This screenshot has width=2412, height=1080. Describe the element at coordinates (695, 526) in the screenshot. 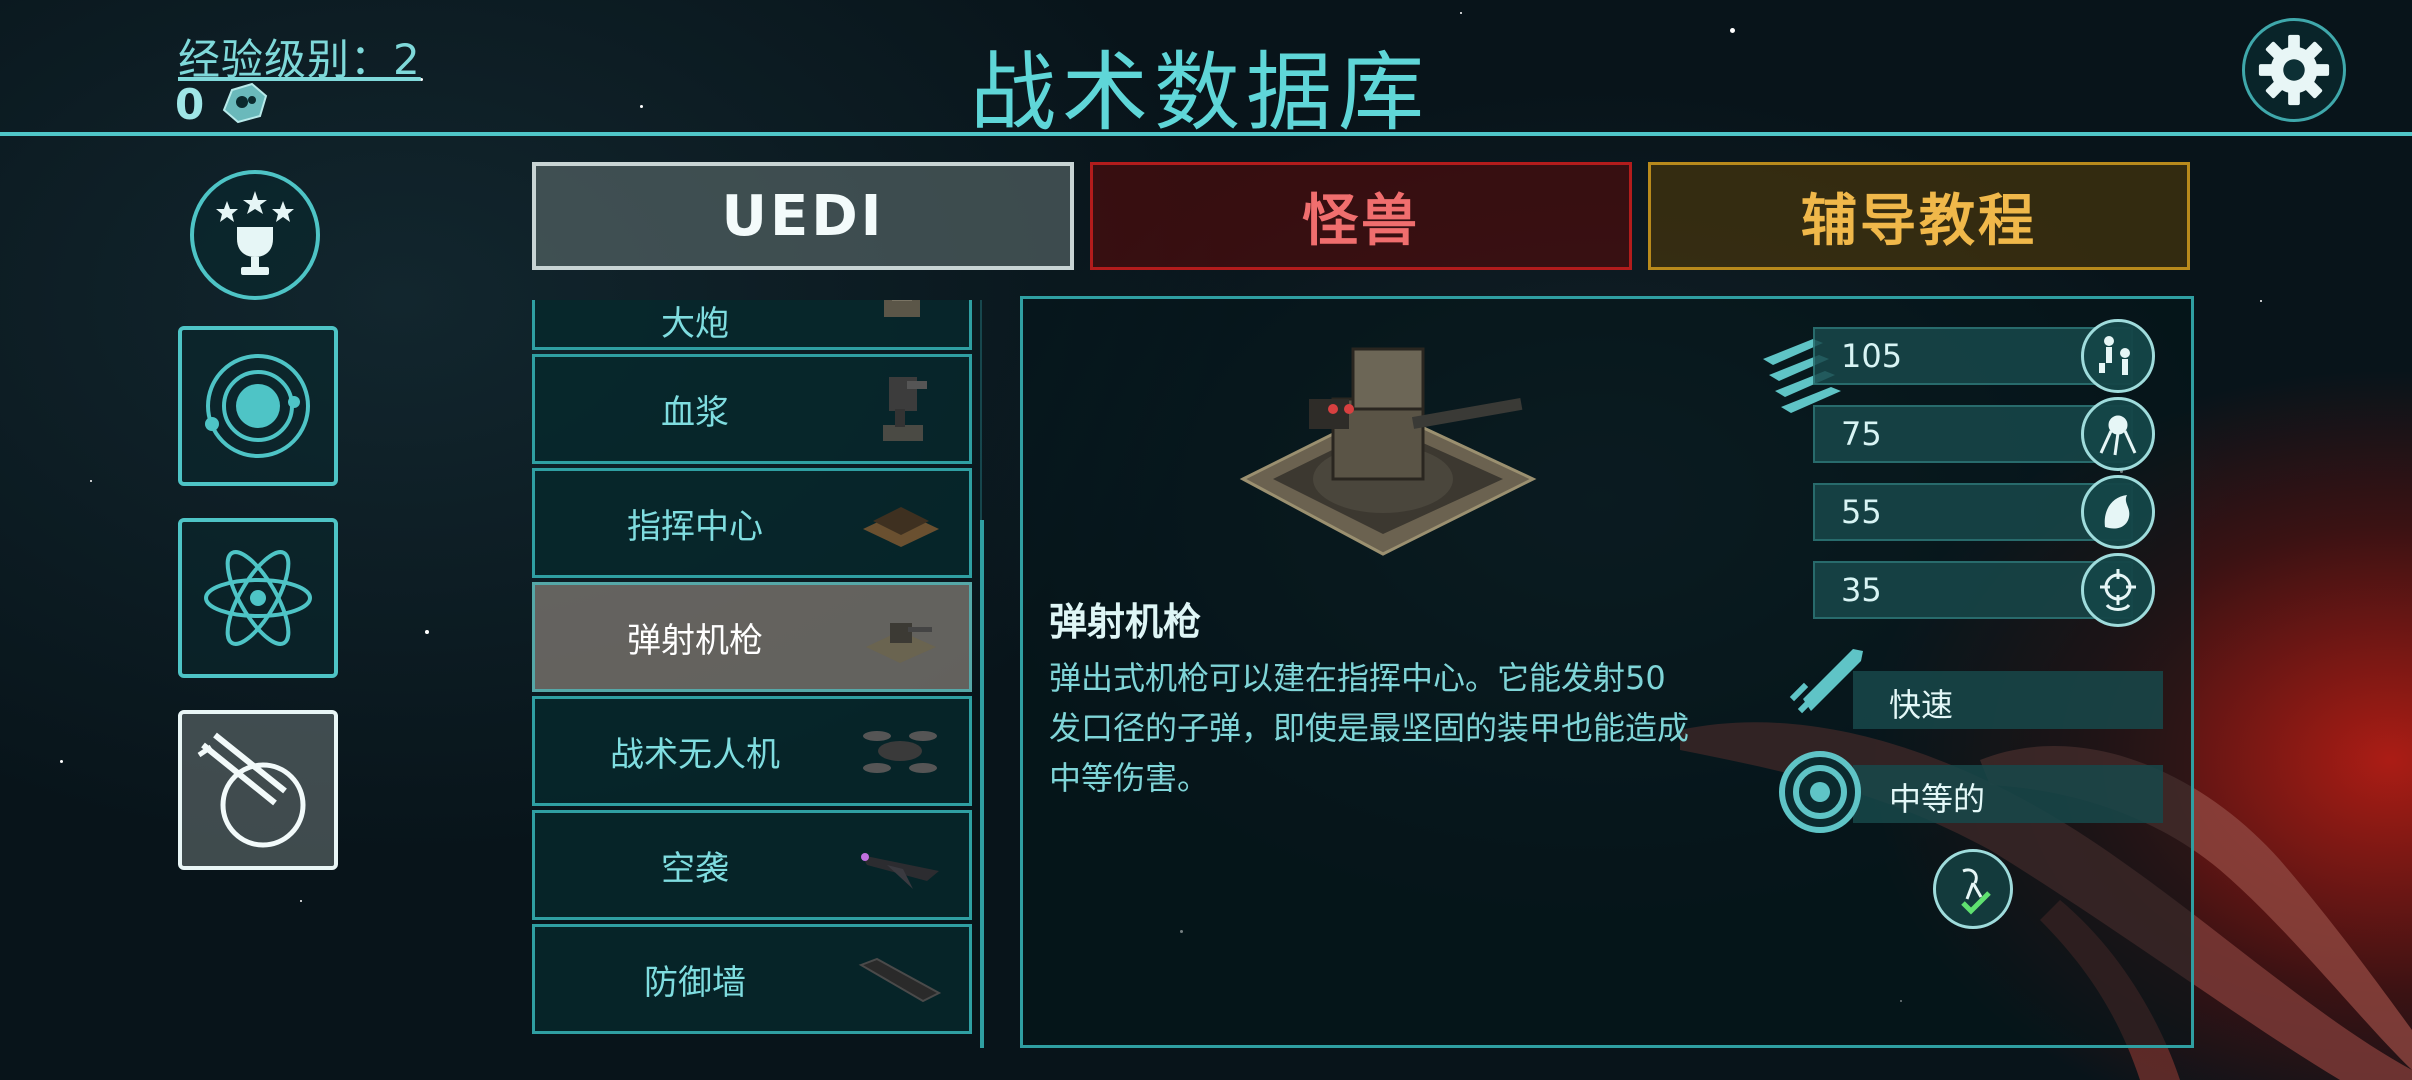

I see `list-item-label: 指挥中心` at that location.